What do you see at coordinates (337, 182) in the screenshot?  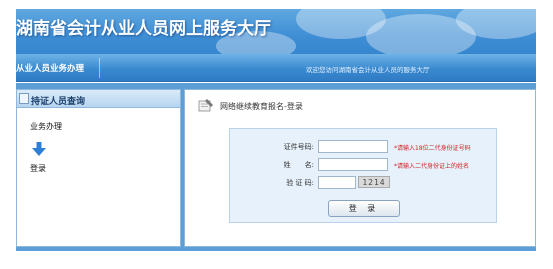 I see `captcha-input` at bounding box center [337, 182].